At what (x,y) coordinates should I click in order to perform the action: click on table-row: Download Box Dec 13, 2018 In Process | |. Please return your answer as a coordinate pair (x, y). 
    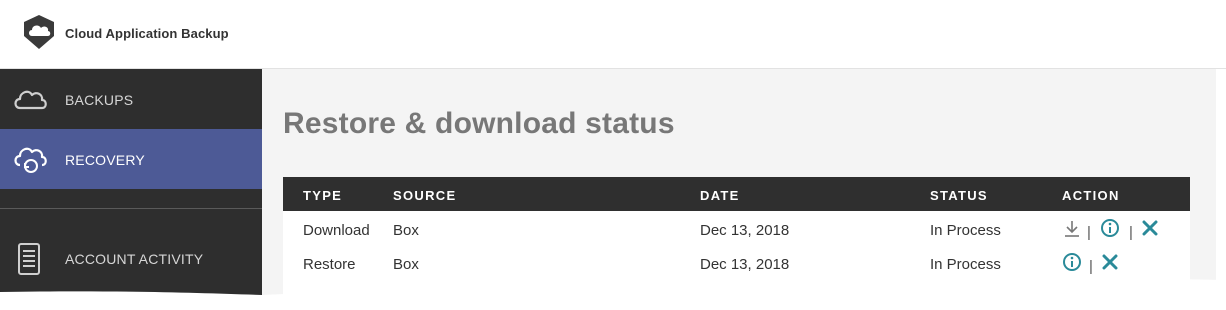
    Looking at the image, I should click on (736, 230).